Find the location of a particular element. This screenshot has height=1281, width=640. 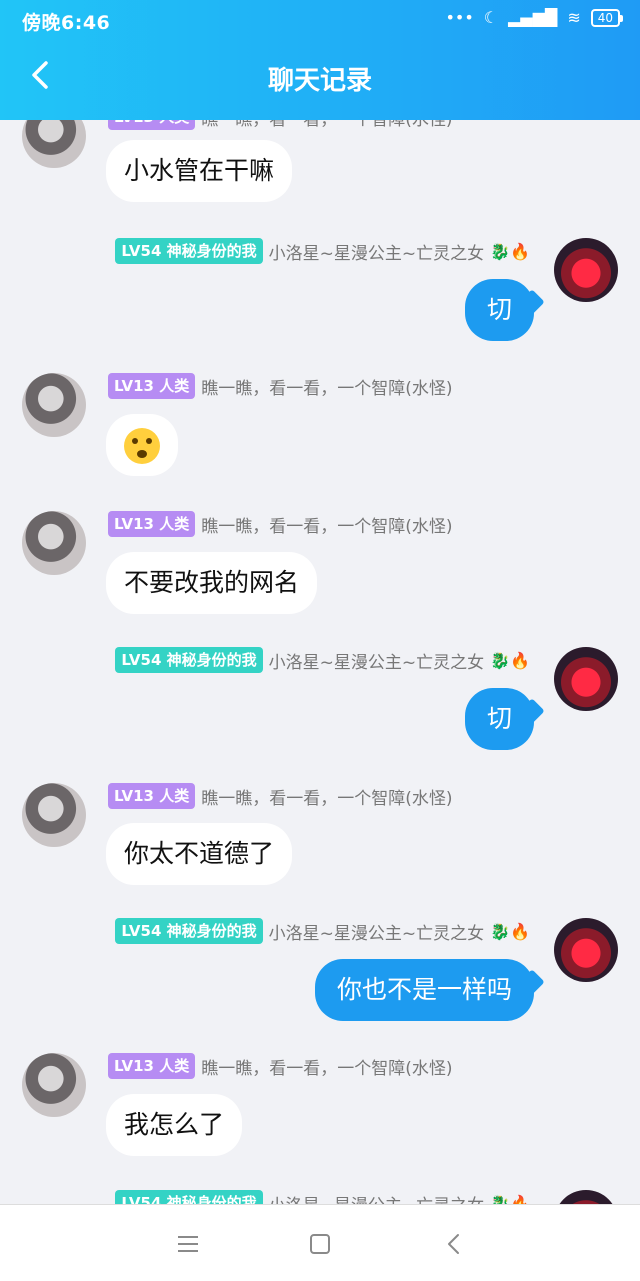

menu-icon is located at coordinates (188, 1244).